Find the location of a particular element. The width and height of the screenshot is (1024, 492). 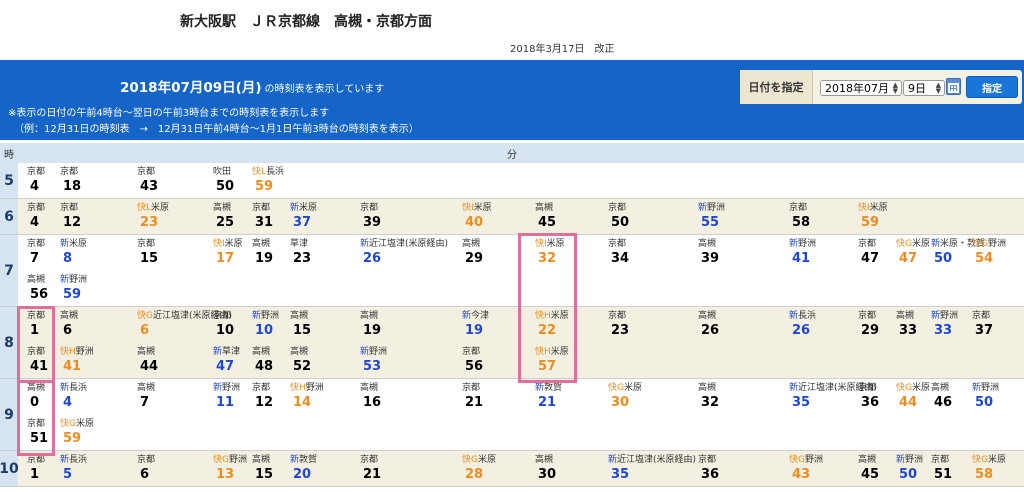

train-destination: 快H米原 is located at coordinates (565, 352).